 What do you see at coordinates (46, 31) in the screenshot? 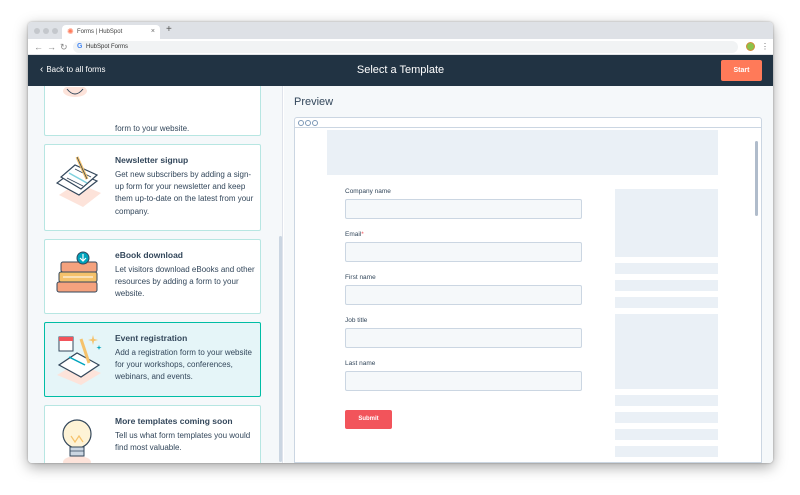
I see `window-minimize-dot` at bounding box center [46, 31].